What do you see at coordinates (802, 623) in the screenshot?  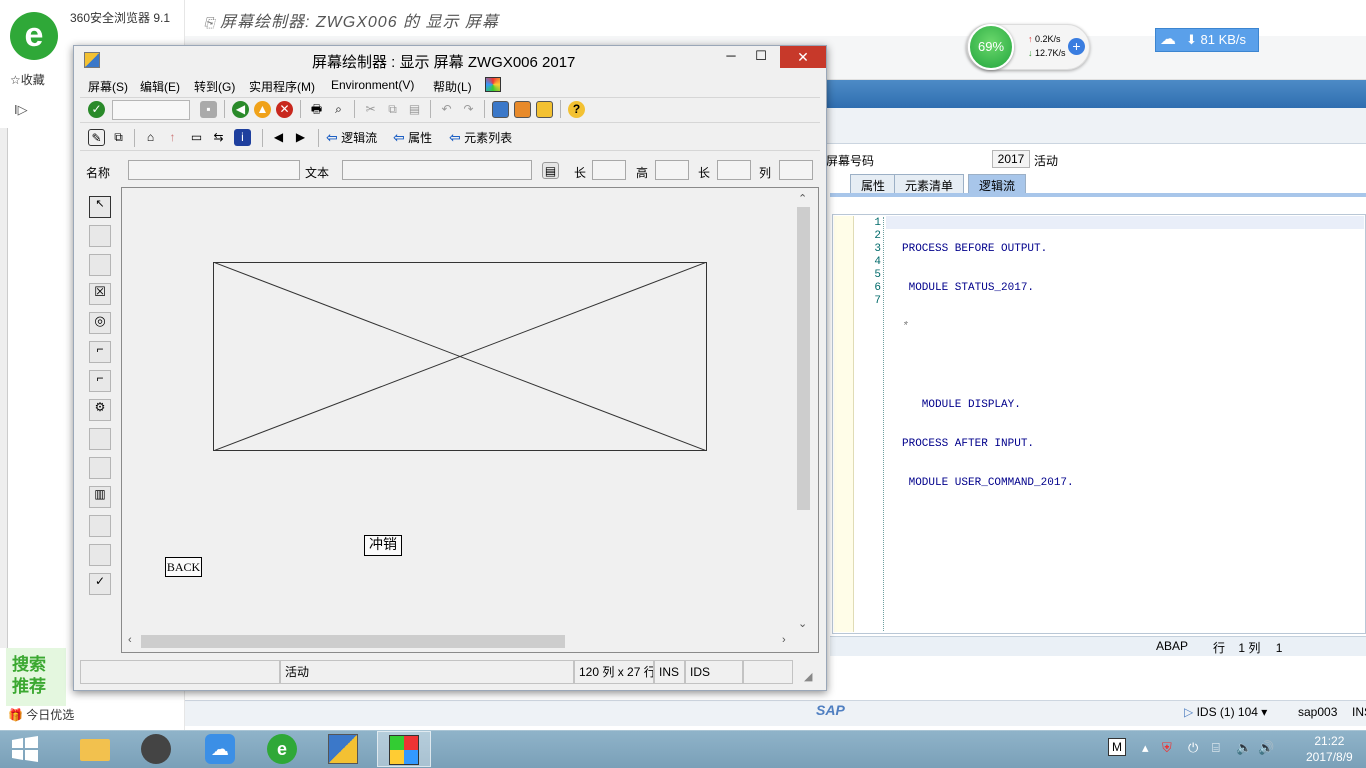 I see `scroll-down-icon: ⌄` at bounding box center [802, 623].